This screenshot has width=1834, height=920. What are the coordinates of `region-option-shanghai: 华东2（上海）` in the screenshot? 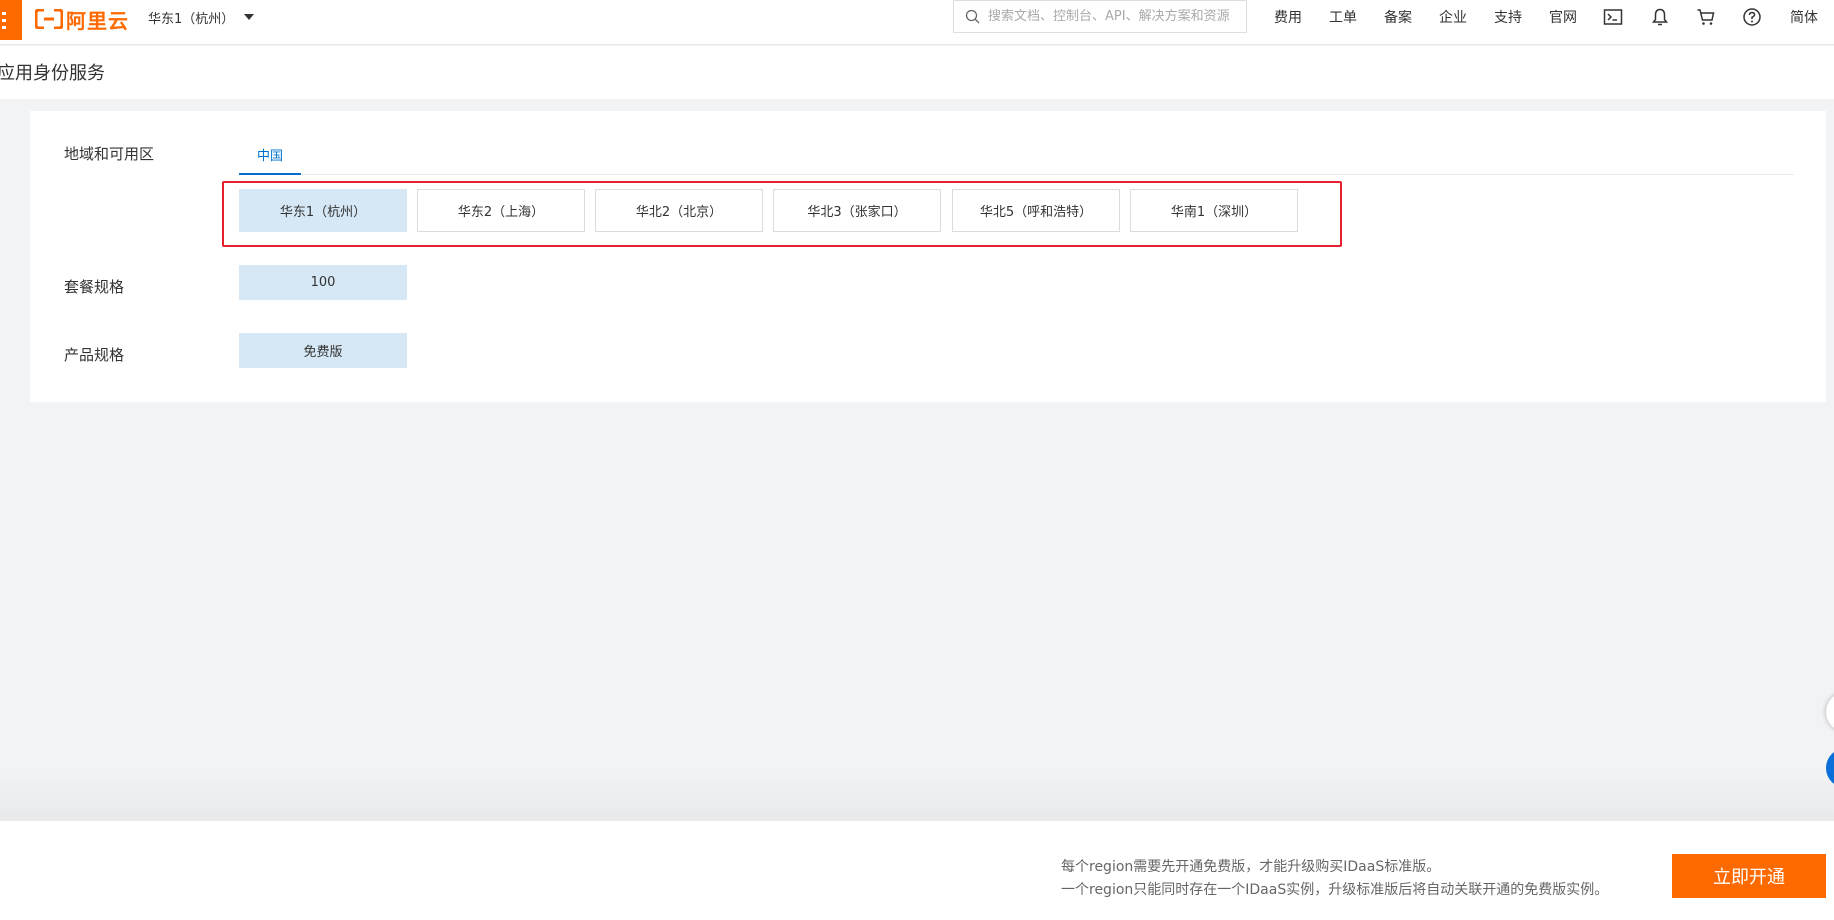 It's located at (501, 210).